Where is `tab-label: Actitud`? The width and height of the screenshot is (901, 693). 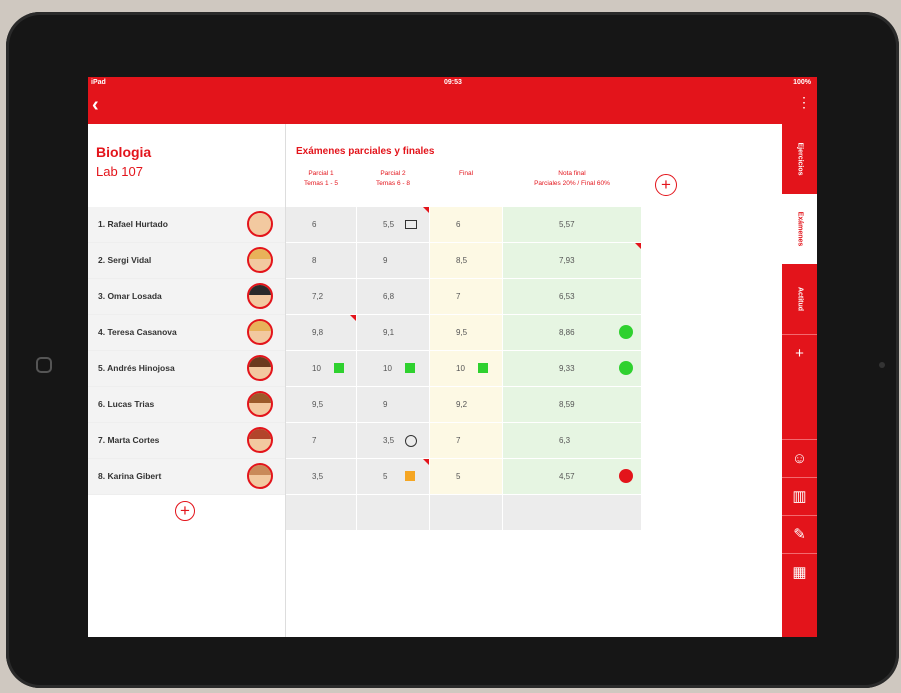
tab-label: Actitud is located at coordinates (799, 299).